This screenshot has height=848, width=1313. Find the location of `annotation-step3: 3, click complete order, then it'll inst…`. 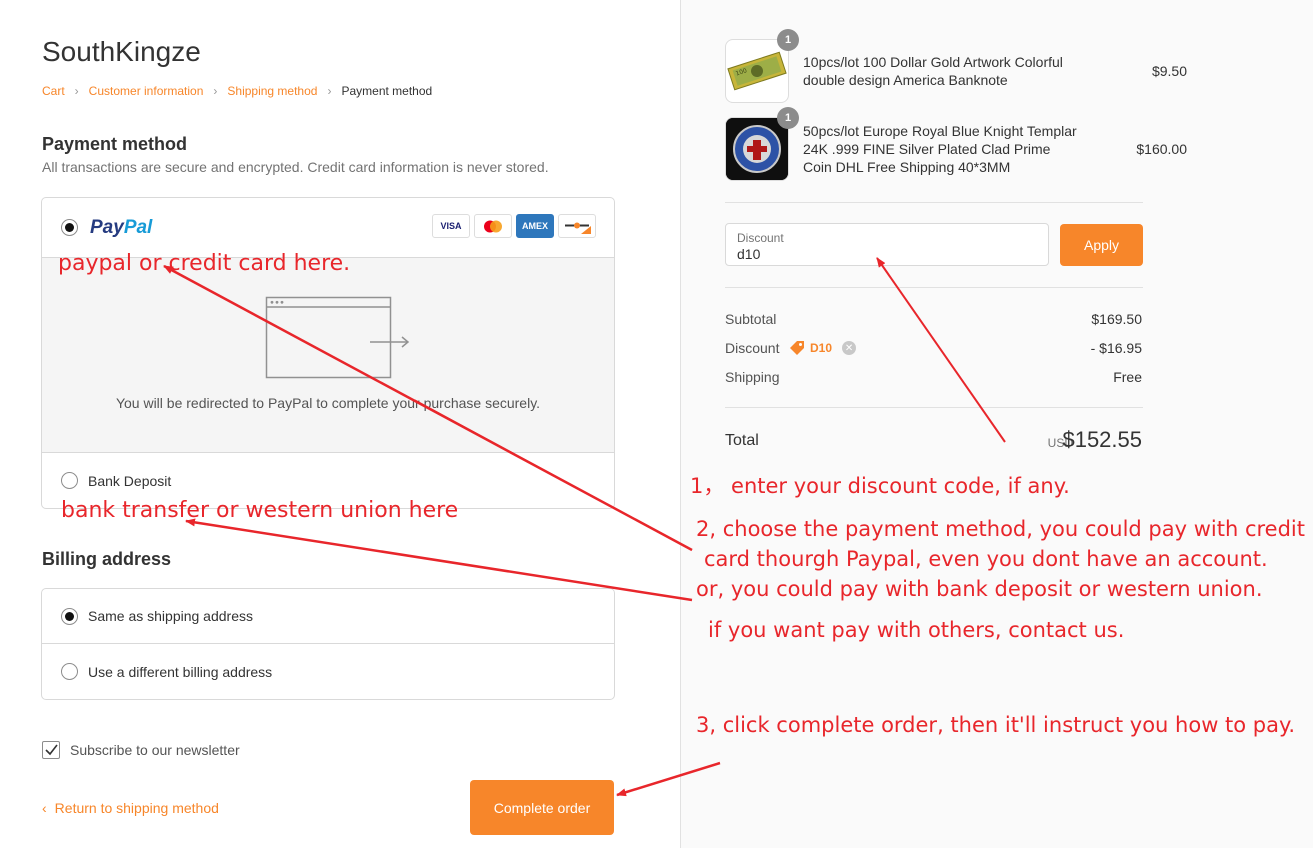

annotation-step3: 3, click complete order, then it'll inst… is located at coordinates (996, 725).